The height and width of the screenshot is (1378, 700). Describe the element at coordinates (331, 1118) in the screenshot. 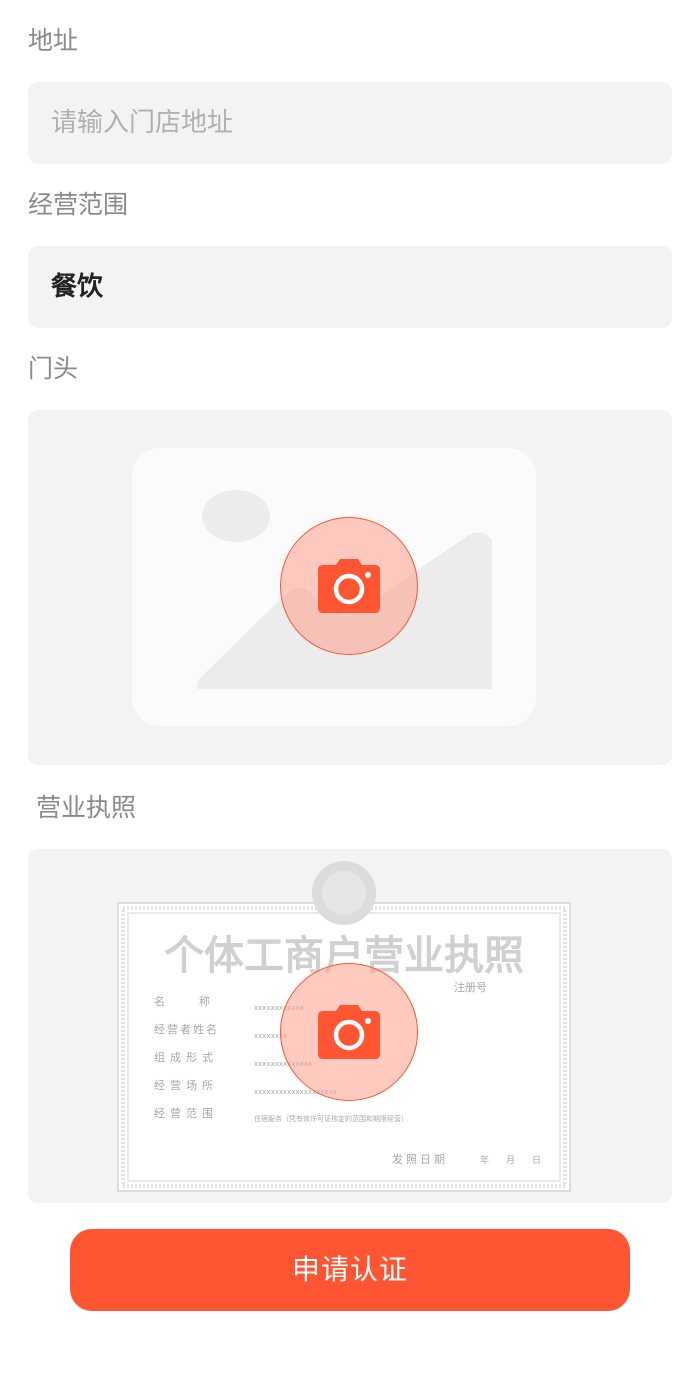

I see `license-row-value: 住宿服务（凭有效许可证核定的范围和期限经营）` at that location.